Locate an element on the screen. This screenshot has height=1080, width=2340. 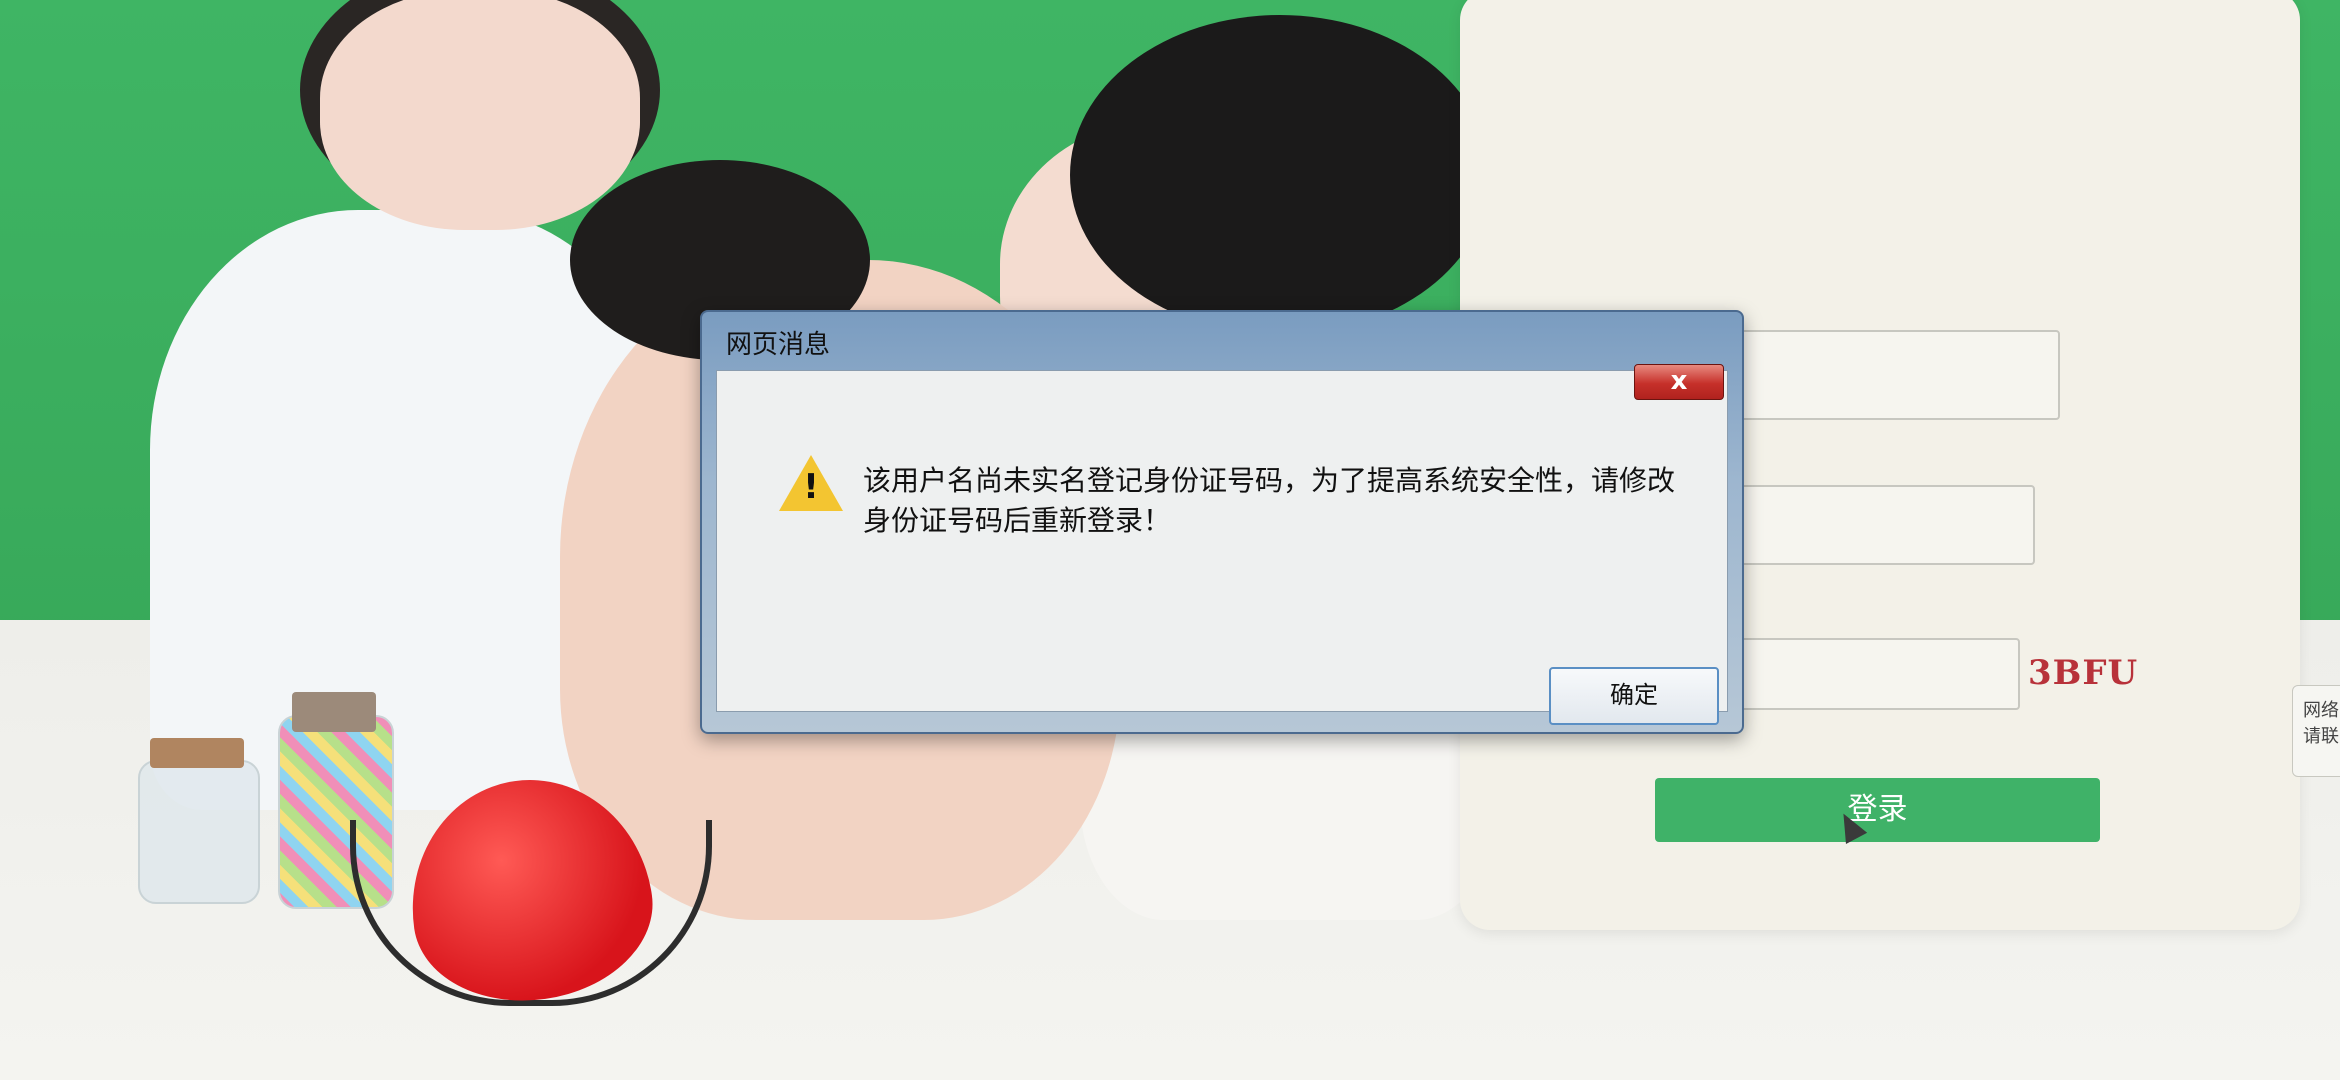
close-button: x is located at coordinates (1679, 382).